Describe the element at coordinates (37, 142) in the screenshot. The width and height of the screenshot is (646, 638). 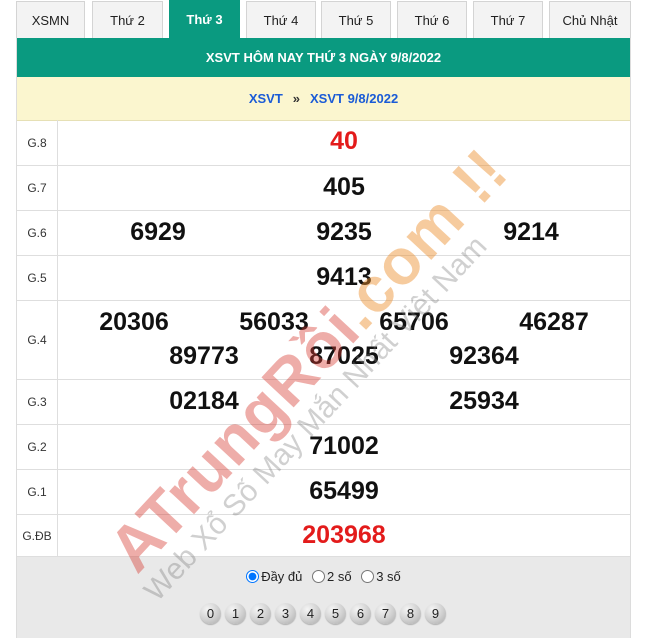
I see `prize-label: G.8` at that location.